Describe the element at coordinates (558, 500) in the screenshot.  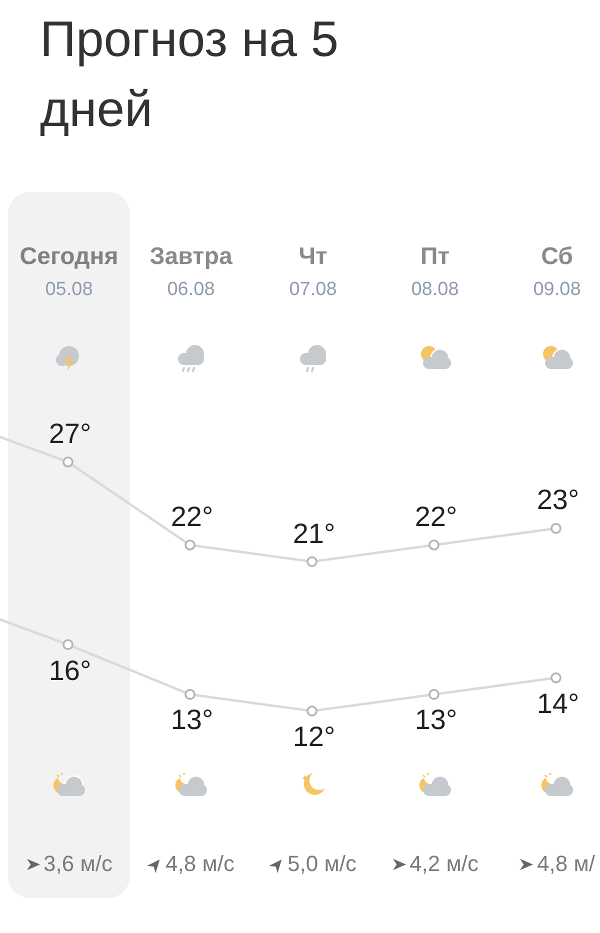
I see `temperature-label: 23°` at that location.